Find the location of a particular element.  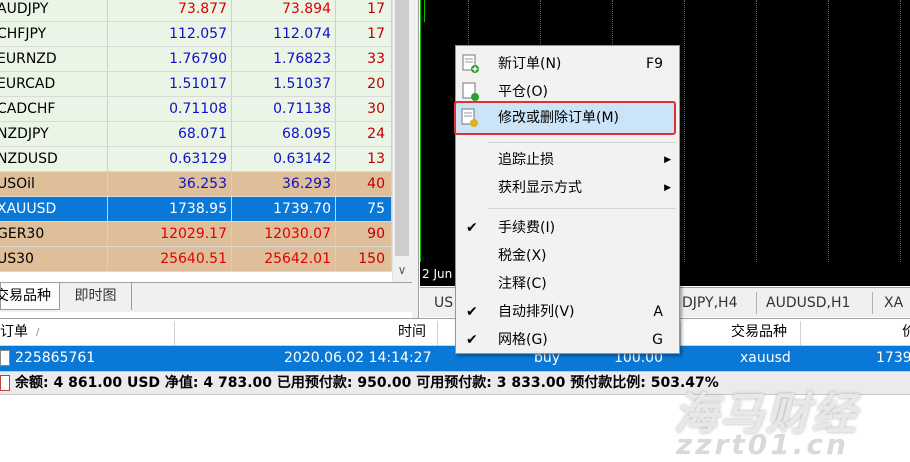

ask-cell: 68.095 is located at coordinates (284, 134).